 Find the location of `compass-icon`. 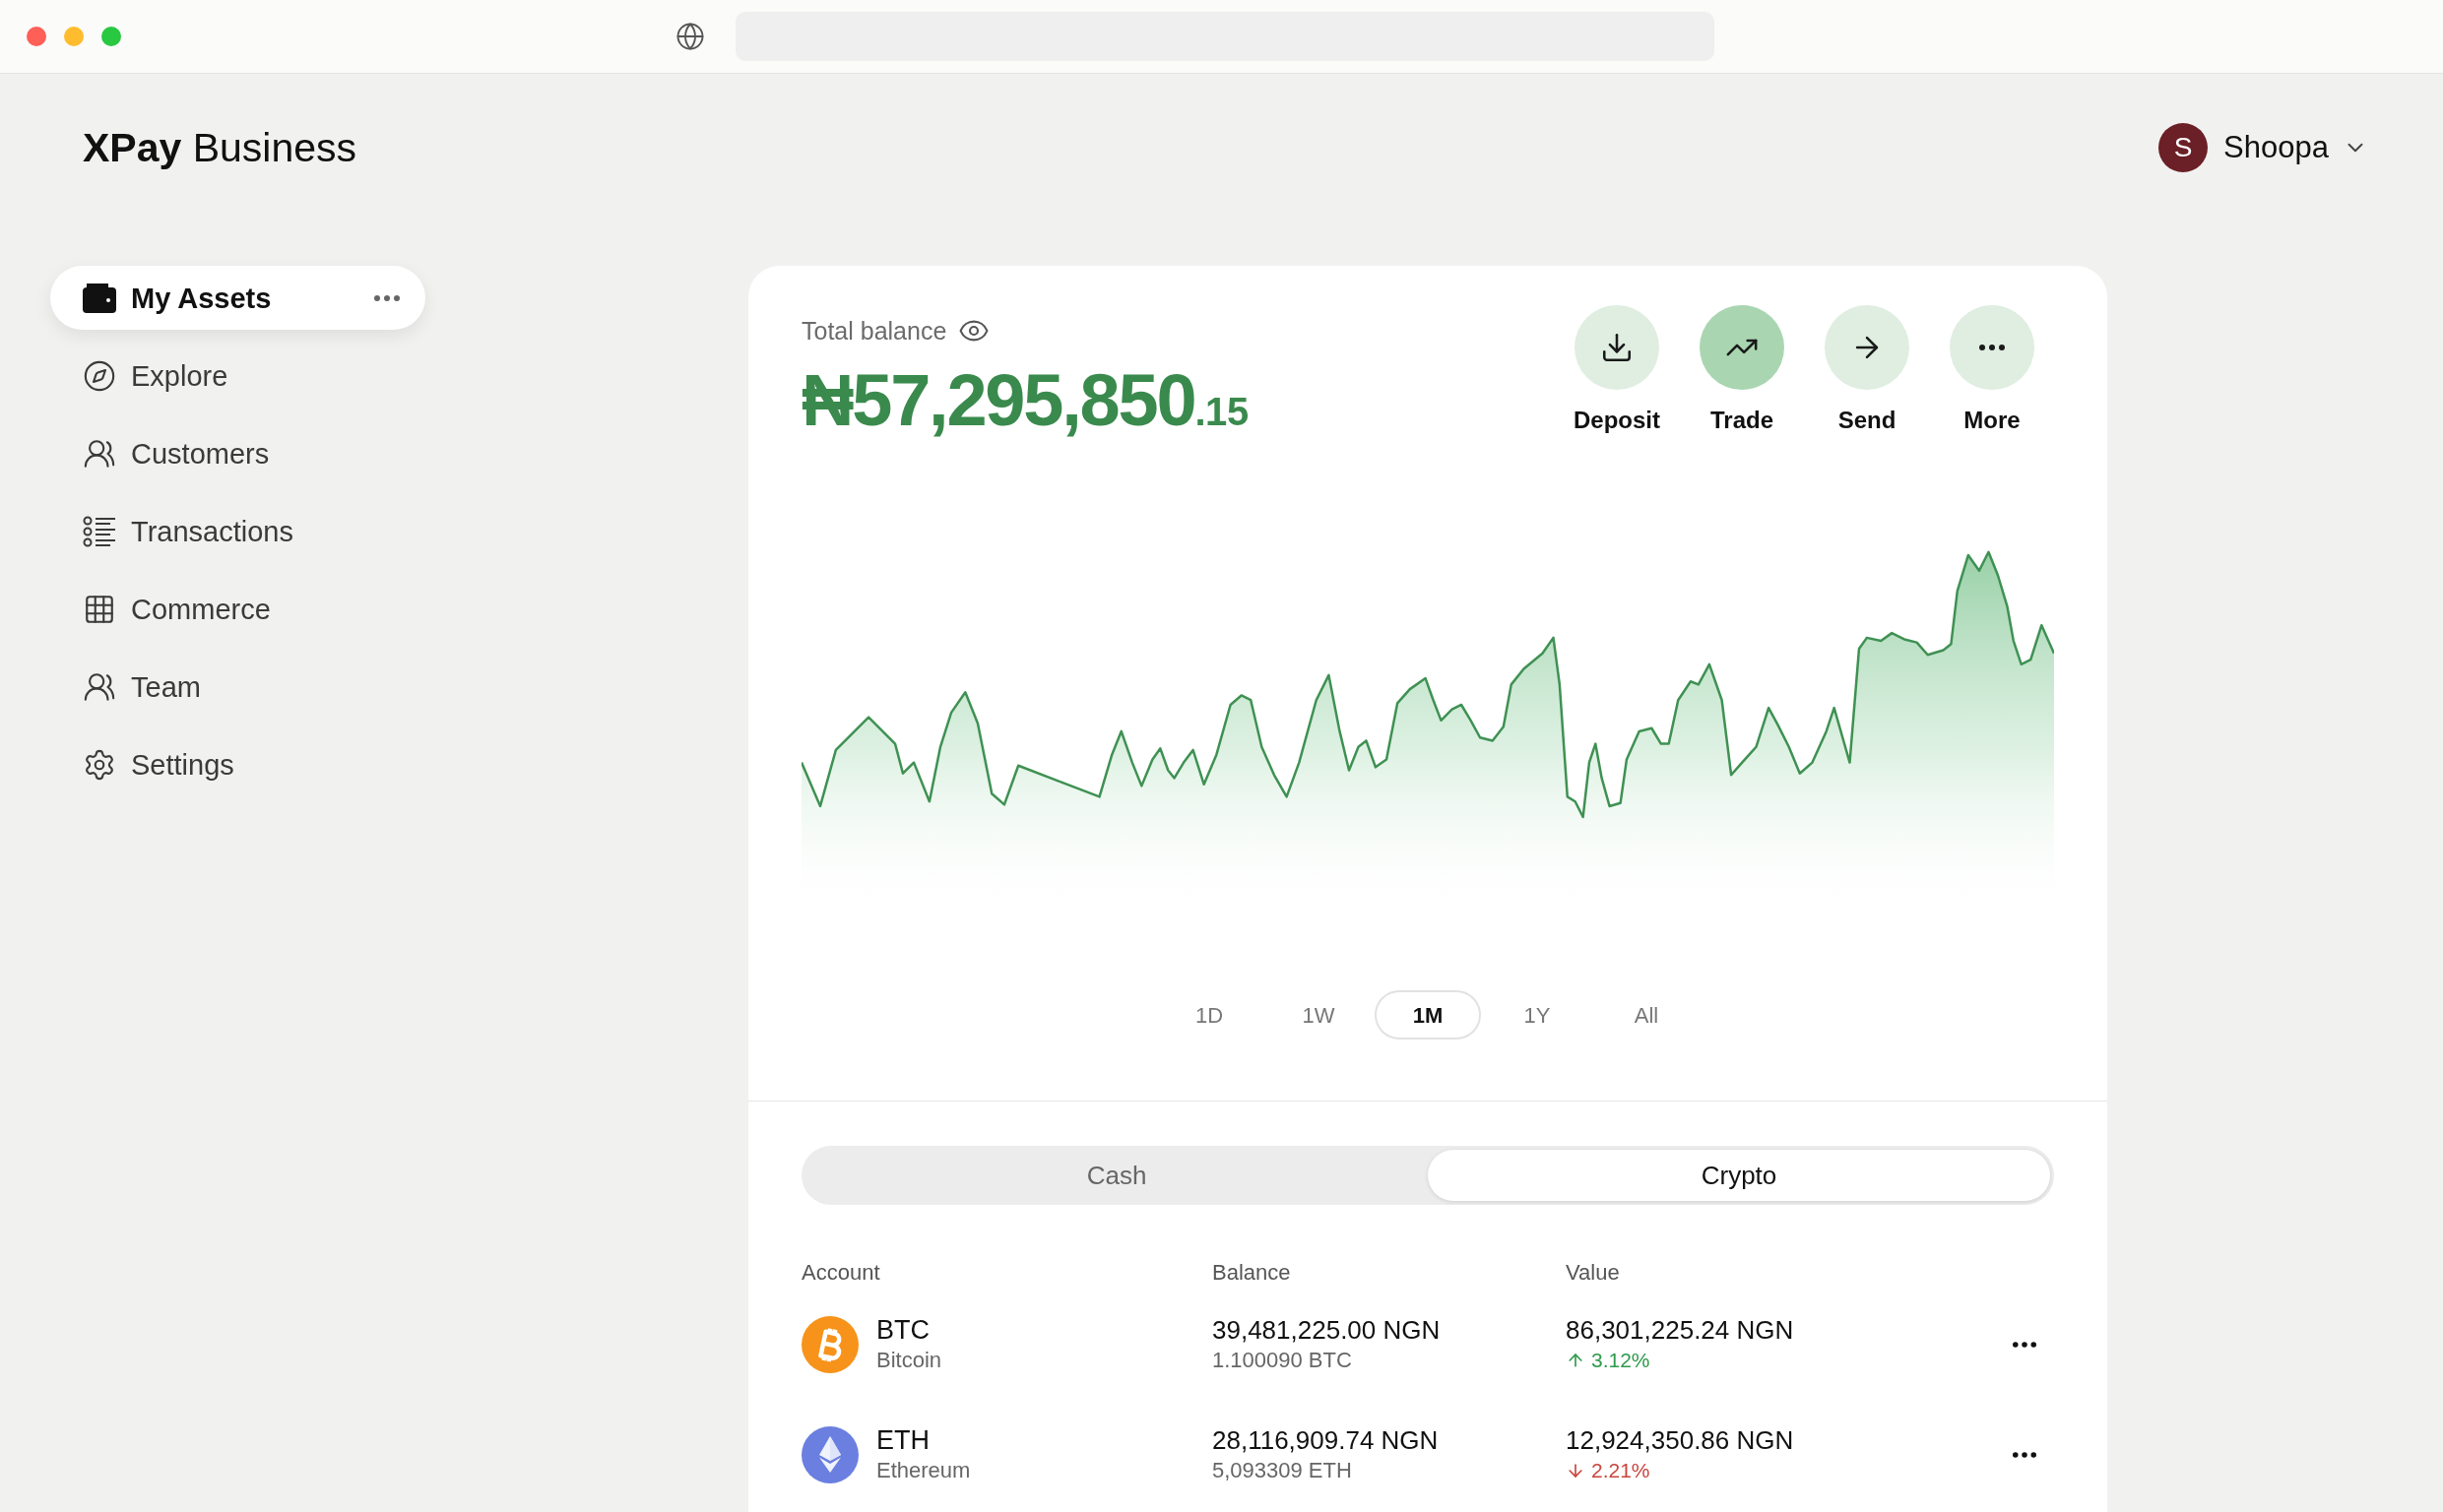

compass-icon is located at coordinates (99, 375).